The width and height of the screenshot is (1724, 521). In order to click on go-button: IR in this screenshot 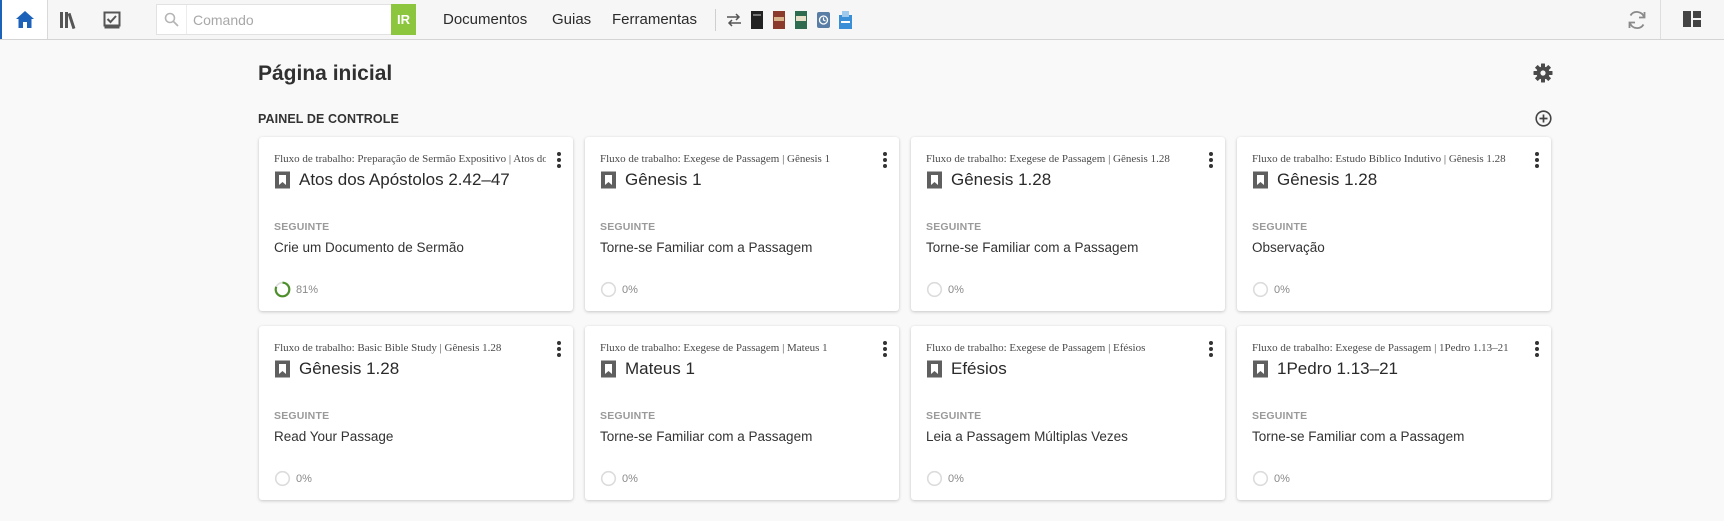, I will do `click(403, 19)`.